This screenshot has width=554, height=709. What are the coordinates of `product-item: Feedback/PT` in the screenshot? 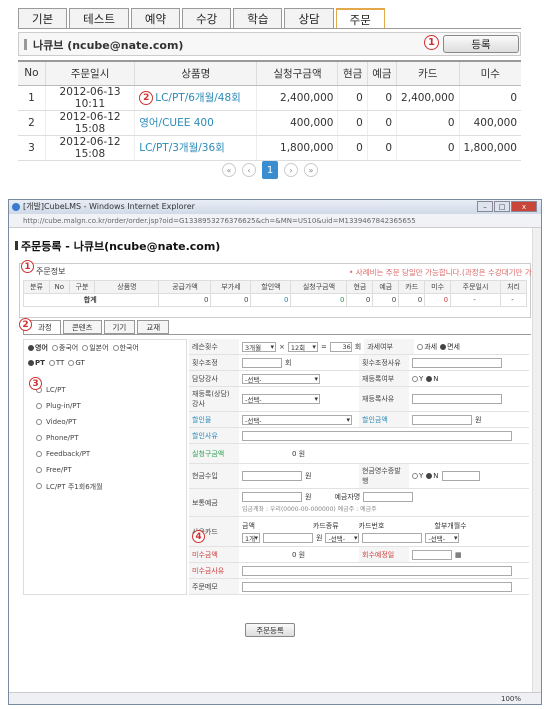 It's located at (105, 454).